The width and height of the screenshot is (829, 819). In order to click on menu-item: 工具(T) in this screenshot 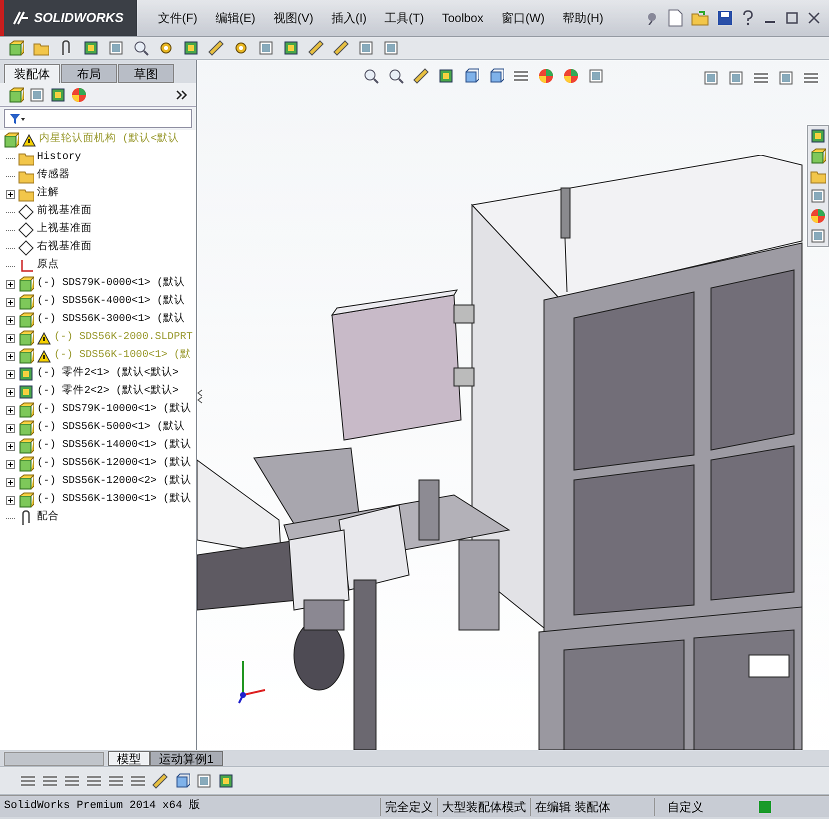, I will do `click(404, 18)`.